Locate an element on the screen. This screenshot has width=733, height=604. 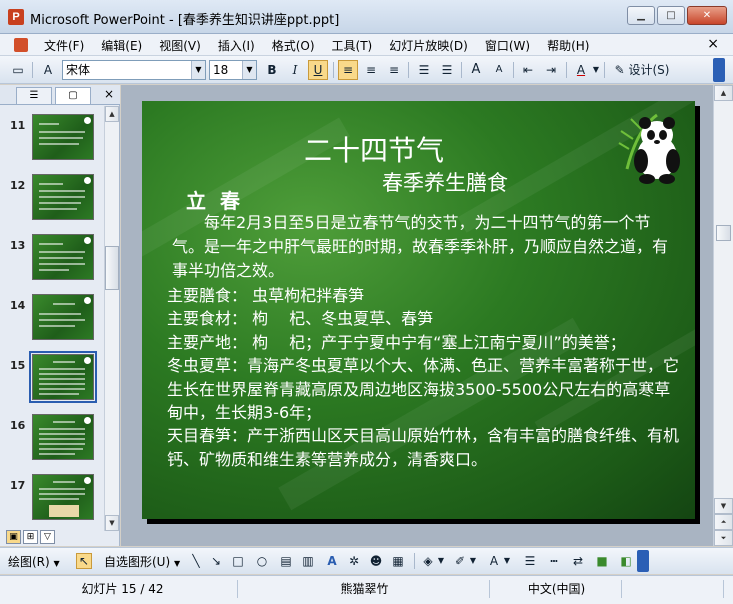
panel-scrollbar: ▲ ▼ is located at coordinates (111, 318).